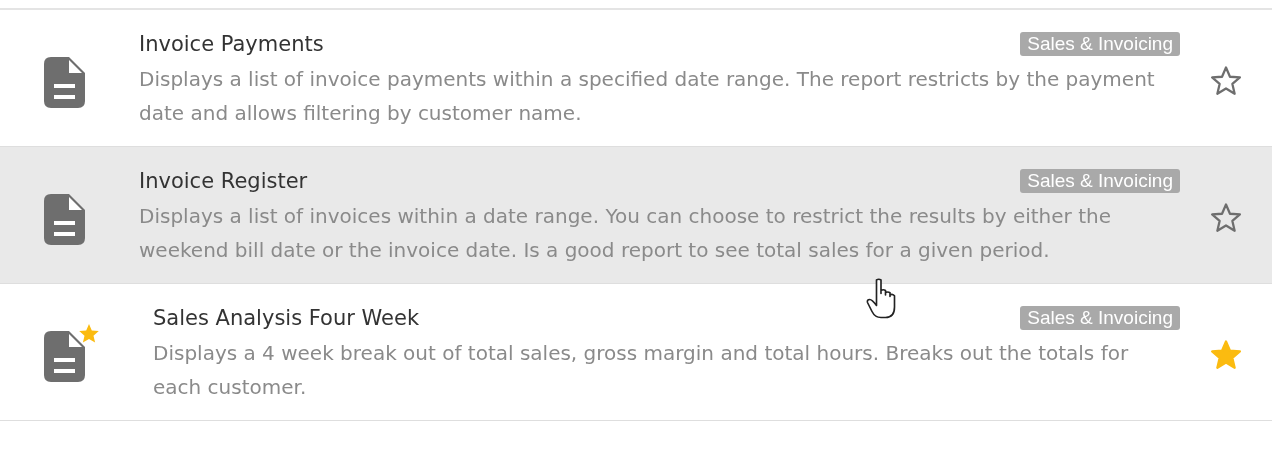 The image size is (1272, 468). Describe the element at coordinates (625, 233) in the screenshot. I see `report-description: Displays a list of invoices within a date range. You can choose to restrict the results by either the weekend bill date or the invoice date. Is a good report to see total sales for a given period.` at that location.